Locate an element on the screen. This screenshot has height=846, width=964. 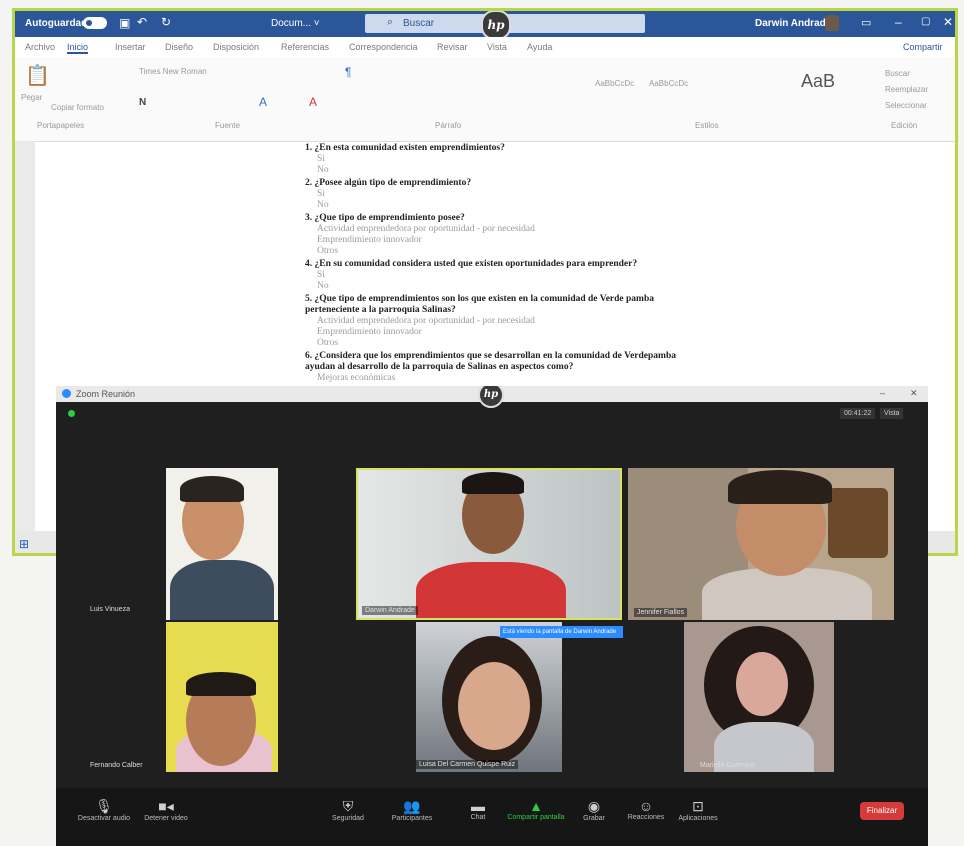
answer-option: Emprendimiento innovador is located at coordinates (369, 332).